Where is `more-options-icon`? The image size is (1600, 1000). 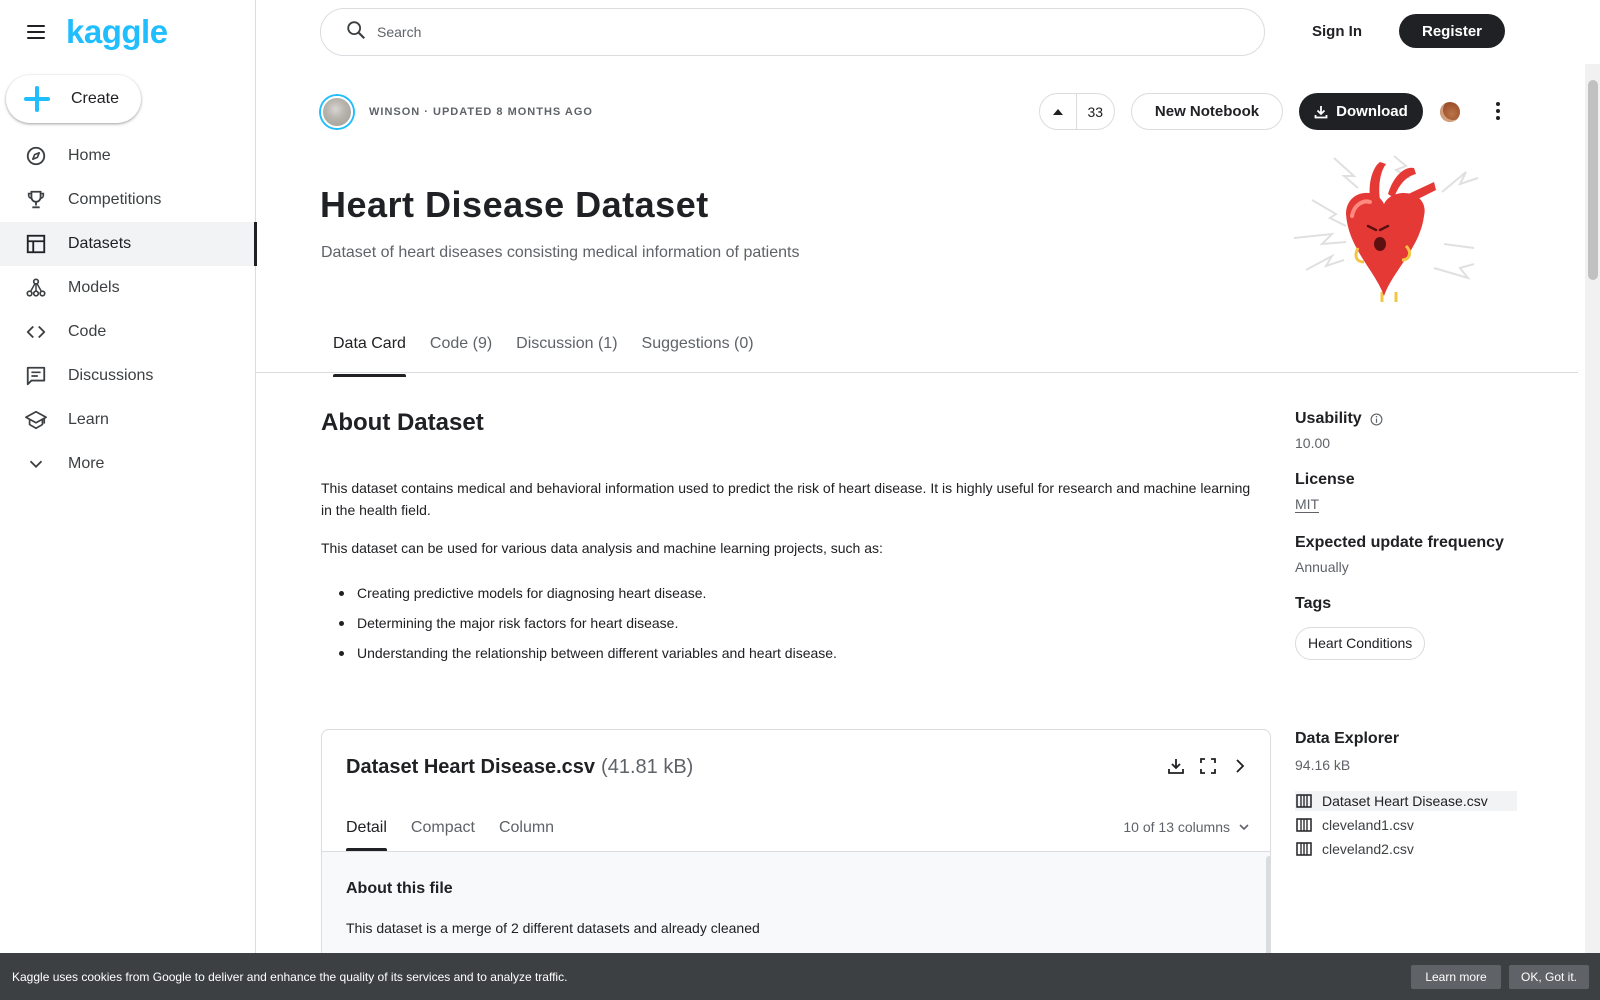 more-options-icon is located at coordinates (1498, 111).